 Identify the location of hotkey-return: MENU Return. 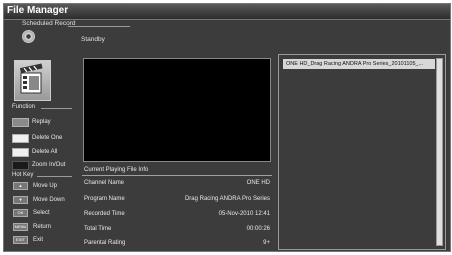
(45, 228).